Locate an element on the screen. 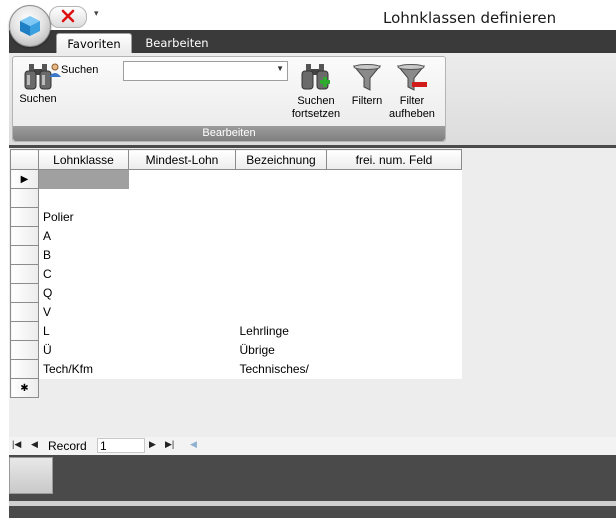  cube-icon is located at coordinates (30, 26).